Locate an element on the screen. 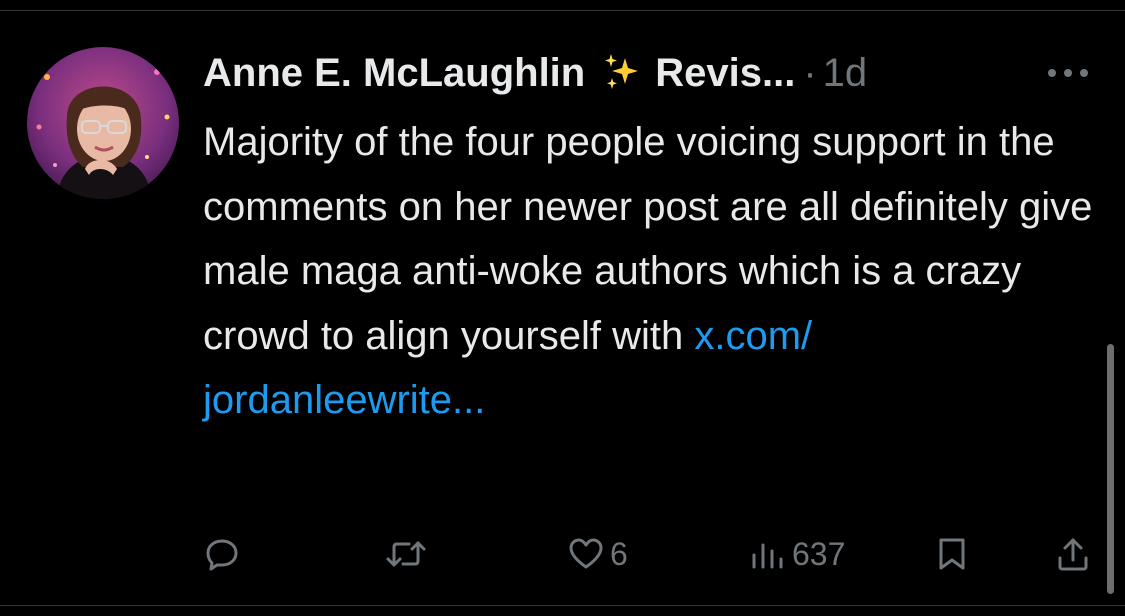  reply-icon is located at coordinates (222, 554).